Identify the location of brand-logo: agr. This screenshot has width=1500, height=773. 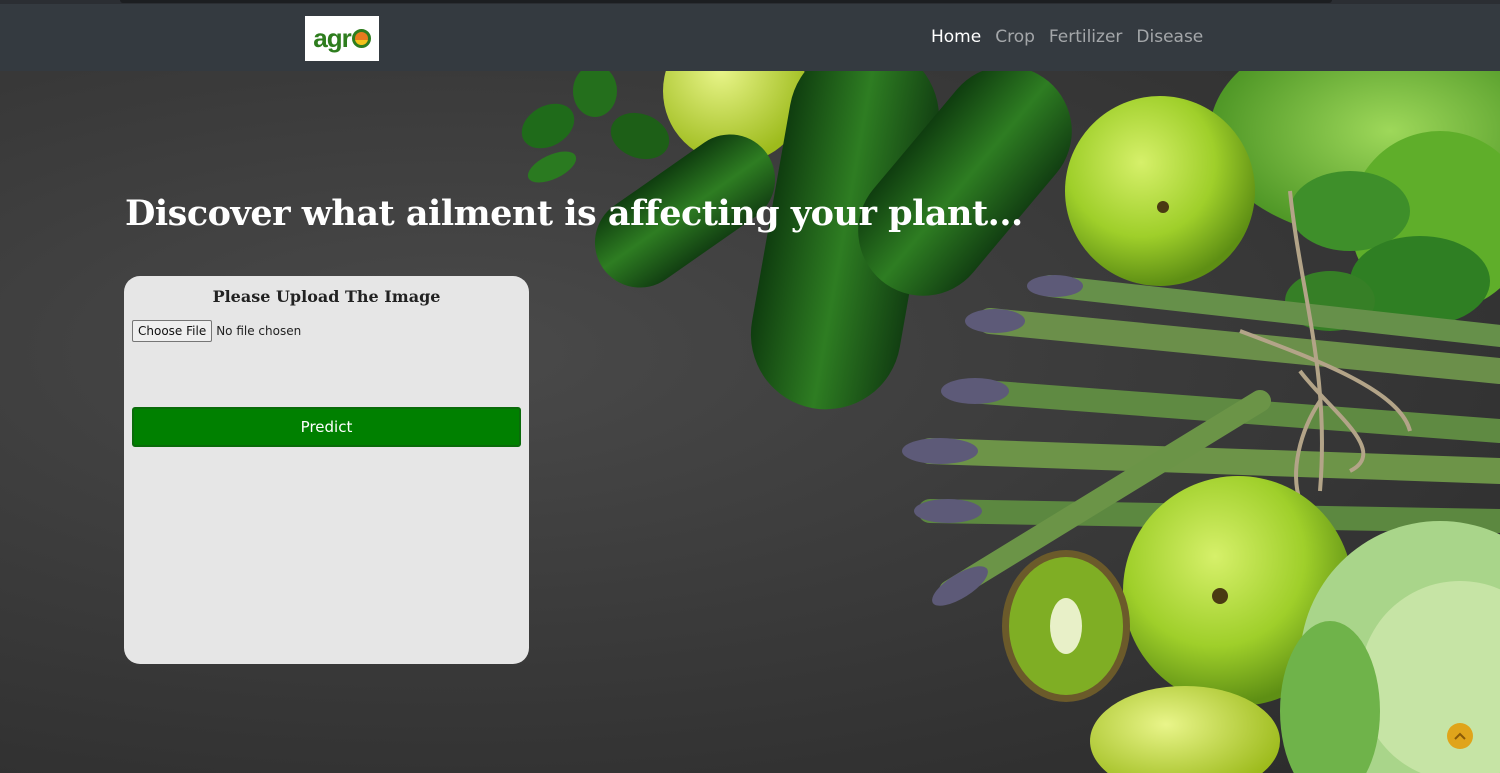
(342, 38).